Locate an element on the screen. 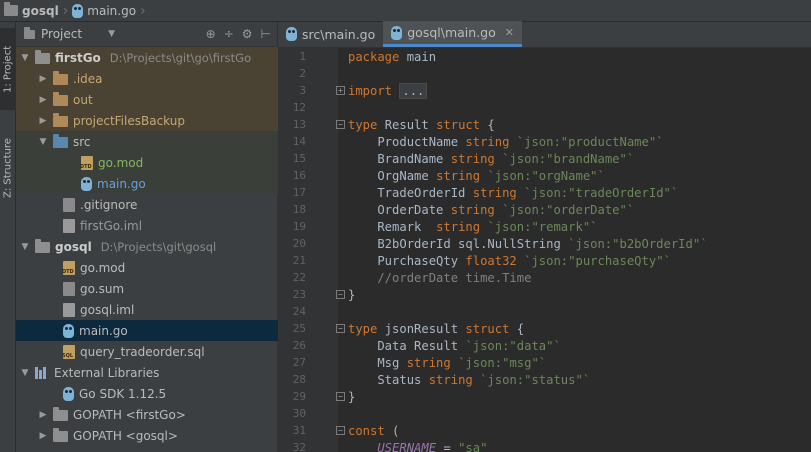  tree-item-query-tradeorder-sql: query_tradeorder.sql is located at coordinates (147, 351).